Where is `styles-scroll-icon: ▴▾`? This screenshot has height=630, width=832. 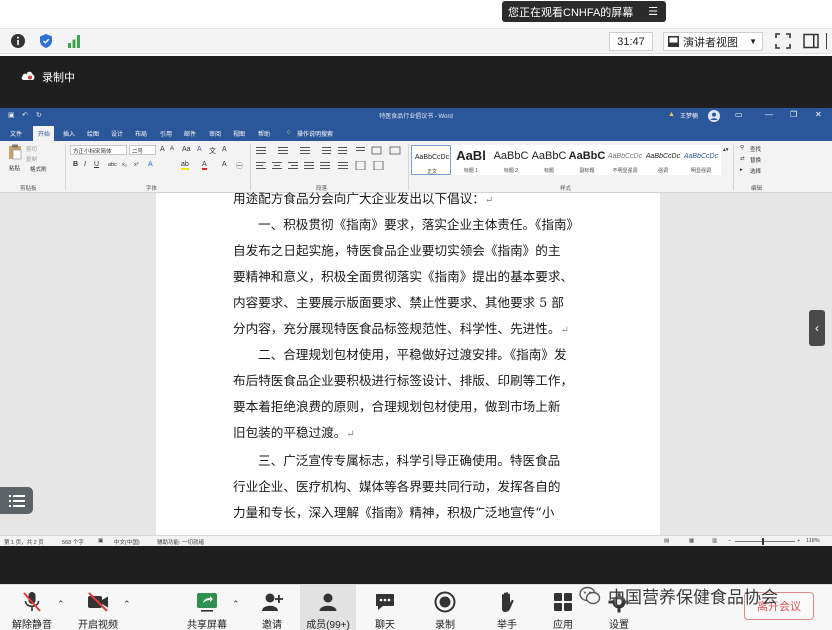 styles-scroll-icon: ▴▾ is located at coordinates (726, 150).